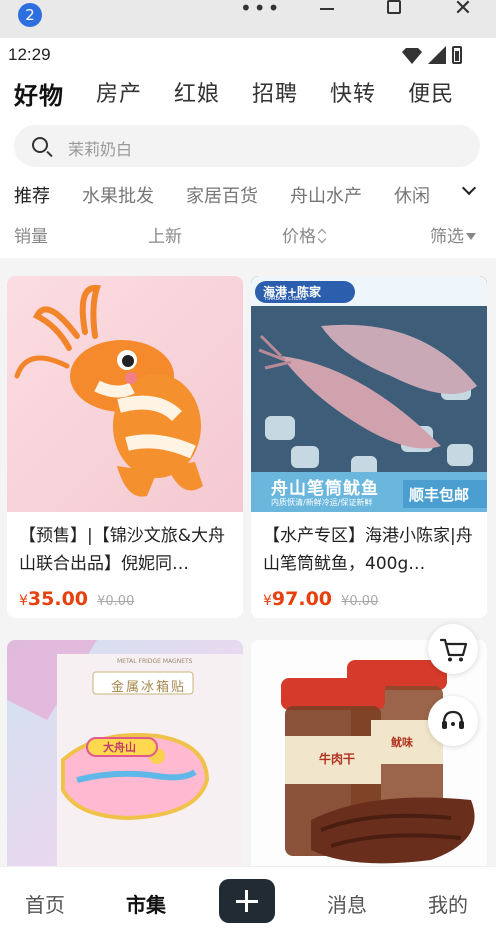 The width and height of the screenshot is (496, 936). I want to click on nav-messages: 消息, so click(347, 903).